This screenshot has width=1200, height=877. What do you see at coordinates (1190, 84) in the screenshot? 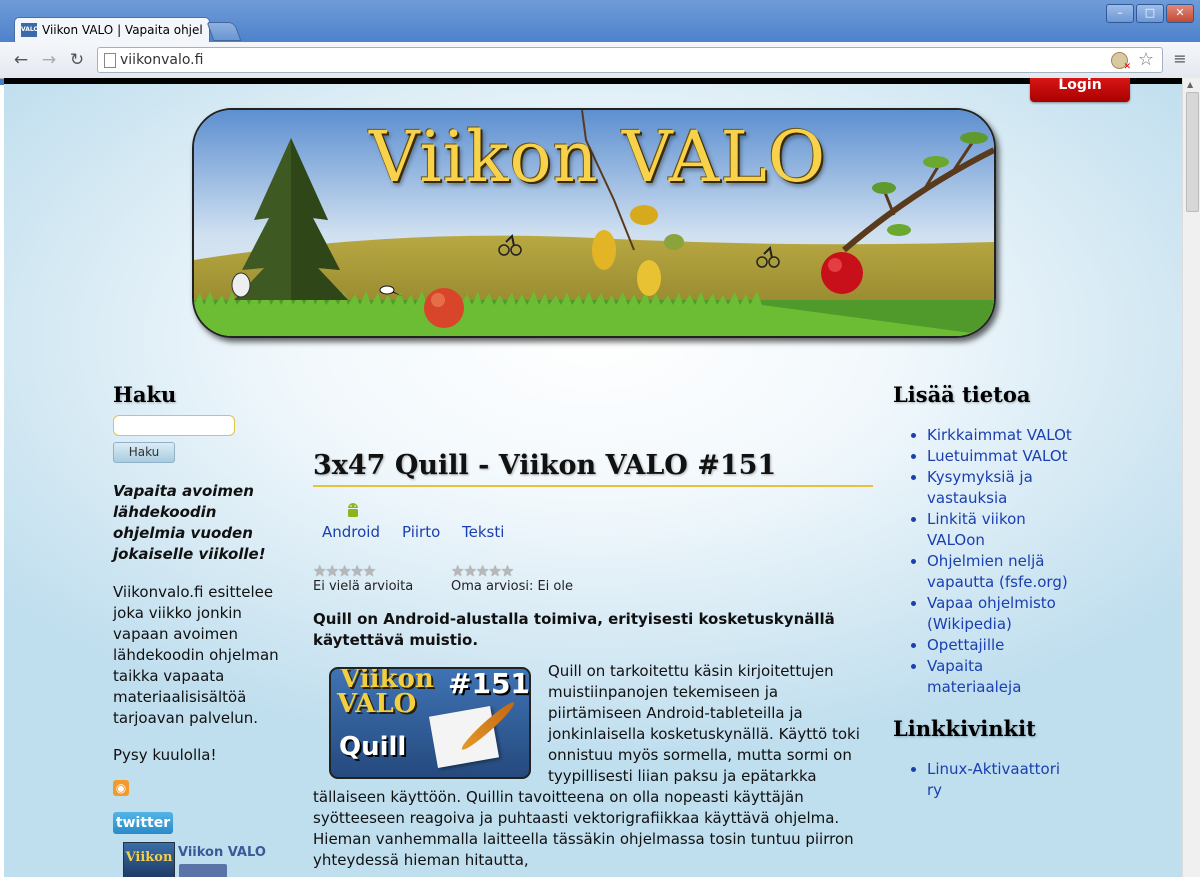
I see `scroll-up-icon: ▲` at bounding box center [1190, 84].